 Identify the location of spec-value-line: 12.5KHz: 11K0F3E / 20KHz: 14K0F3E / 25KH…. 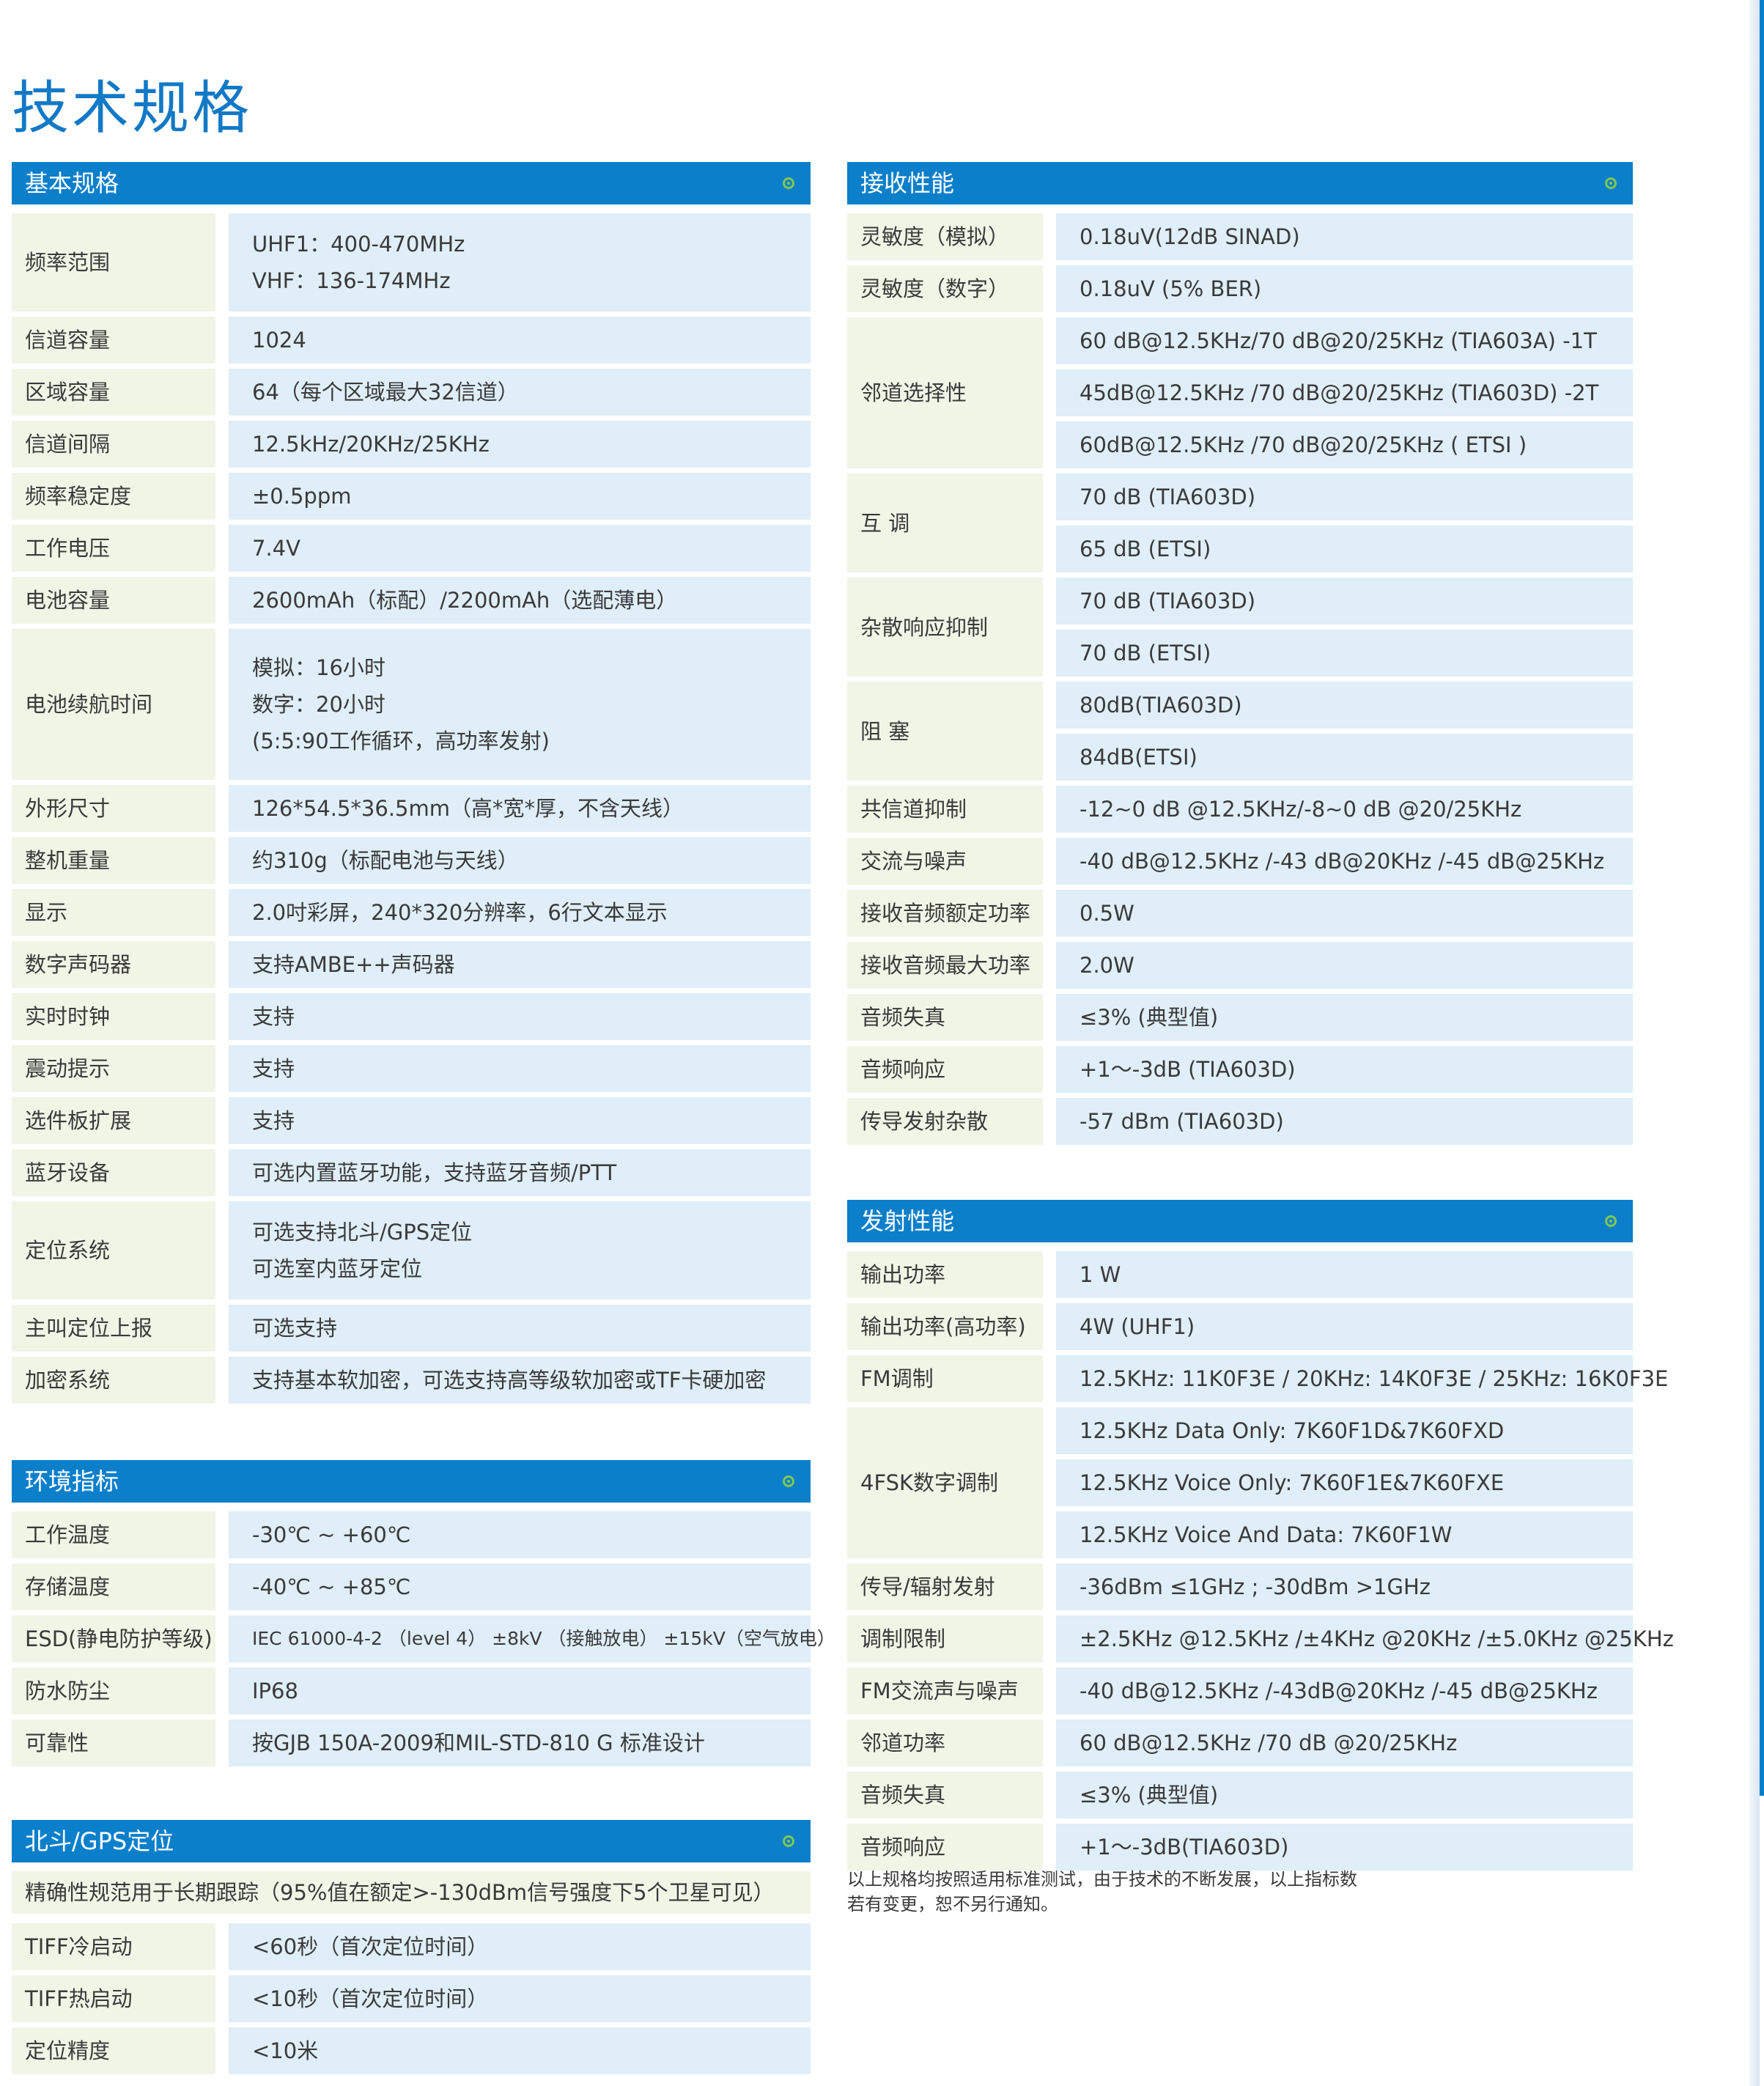
(1374, 1378).